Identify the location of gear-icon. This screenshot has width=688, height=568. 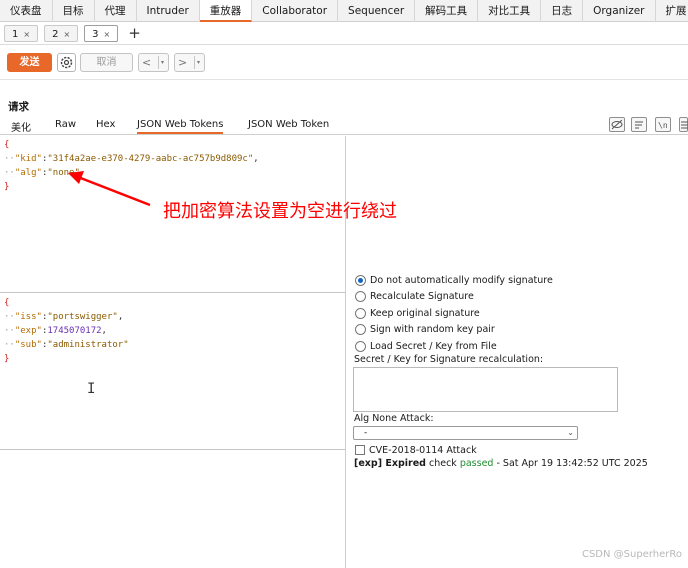
(66, 62).